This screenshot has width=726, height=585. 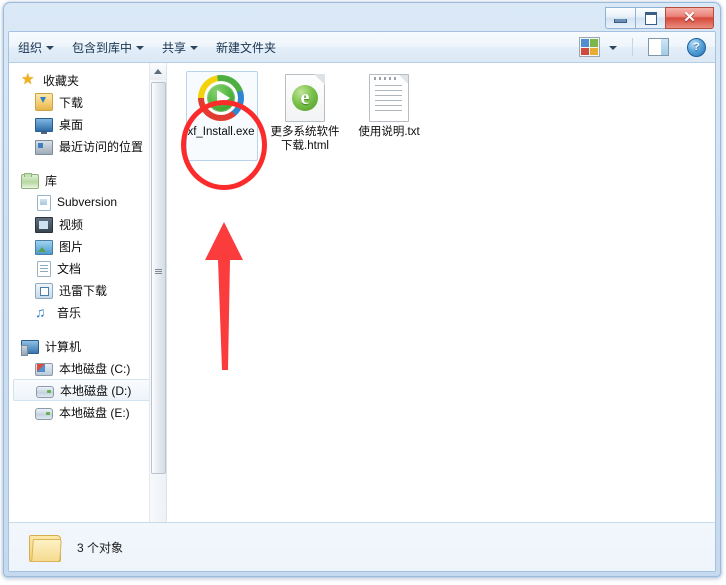 What do you see at coordinates (95, 368) in the screenshot?
I see `sidebar-item-label: 本地磁盘 (C:)` at bounding box center [95, 368].